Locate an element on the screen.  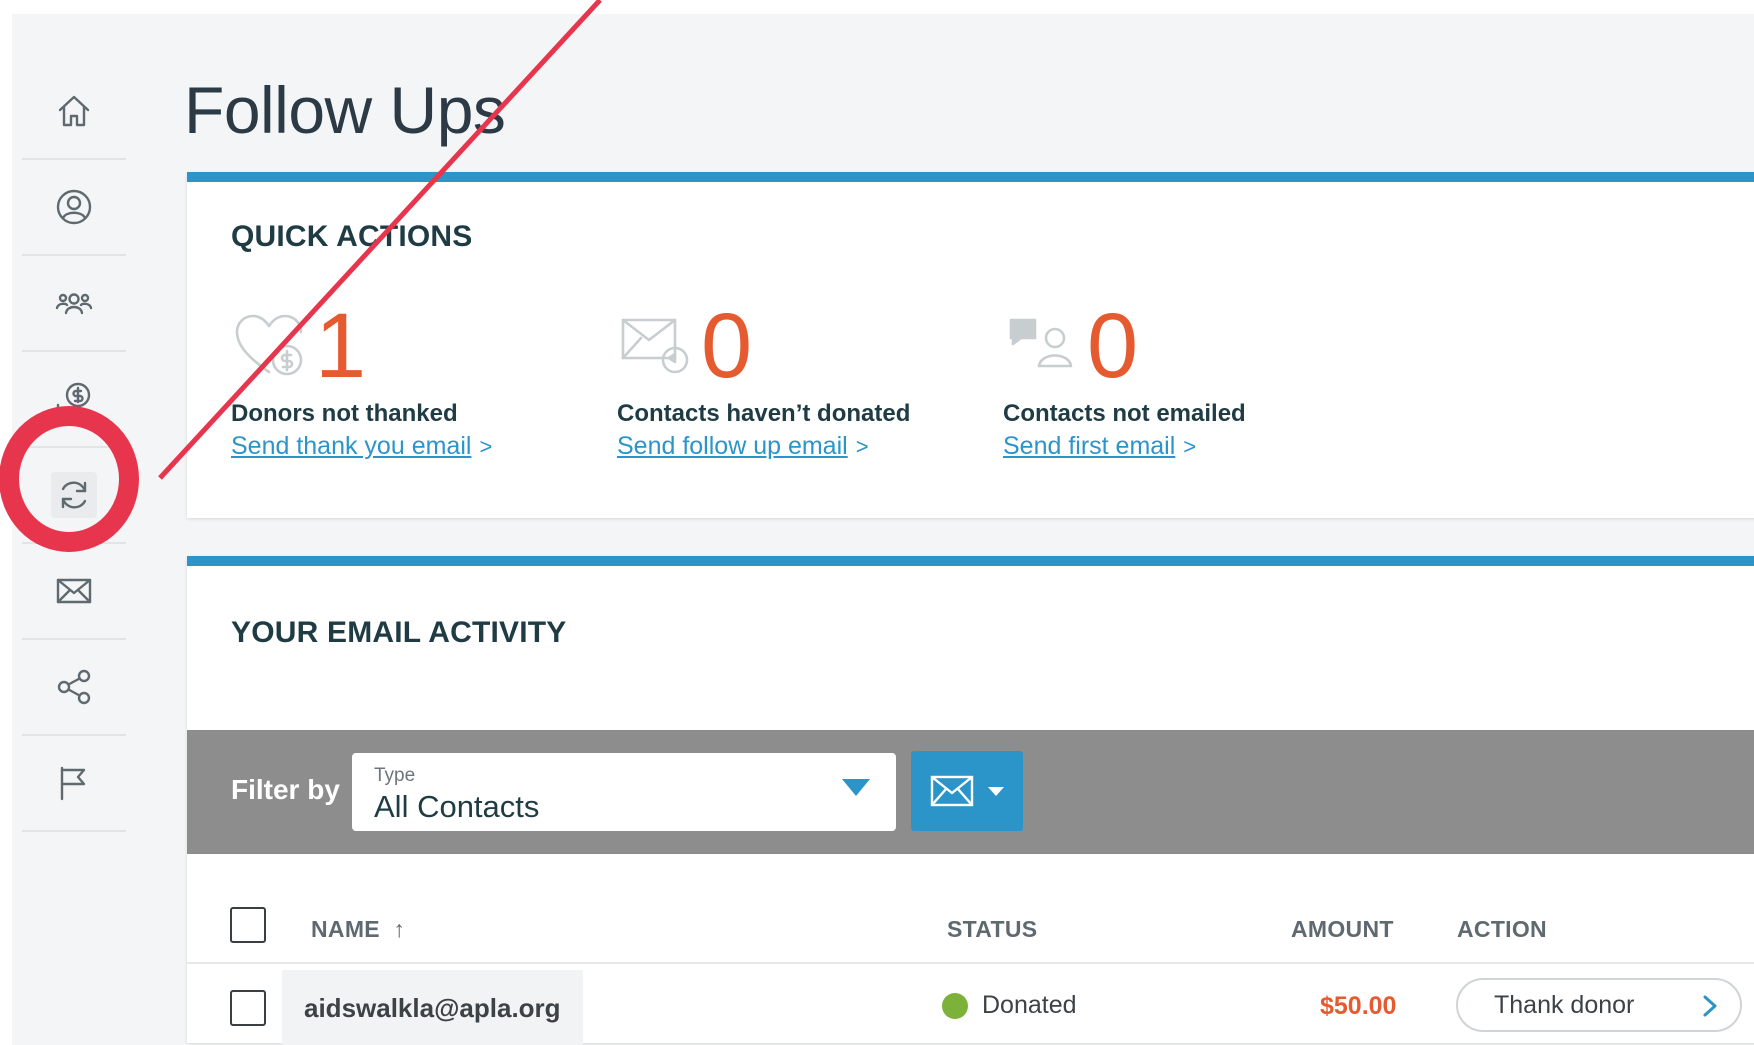
email-actions-button is located at coordinates (967, 791).